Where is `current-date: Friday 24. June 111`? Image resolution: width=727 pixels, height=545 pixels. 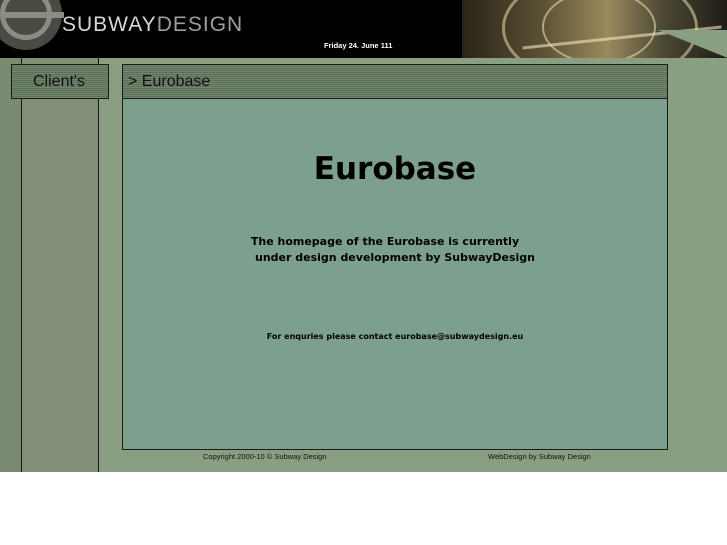 current-date: Friday 24. June 111 is located at coordinates (358, 45).